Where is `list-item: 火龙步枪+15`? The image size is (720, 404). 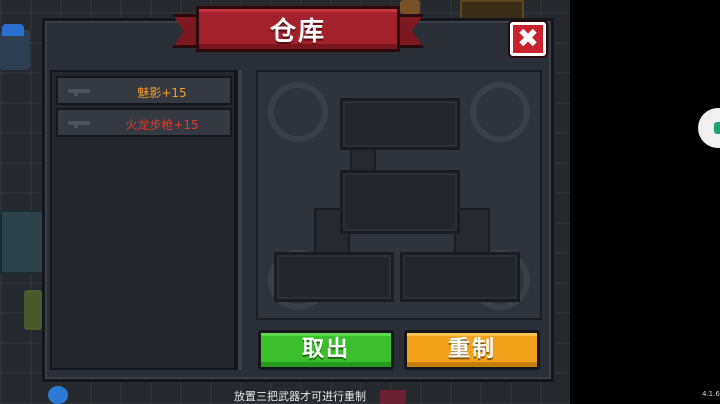
list-item: 火龙步枪+15 is located at coordinates (144, 122).